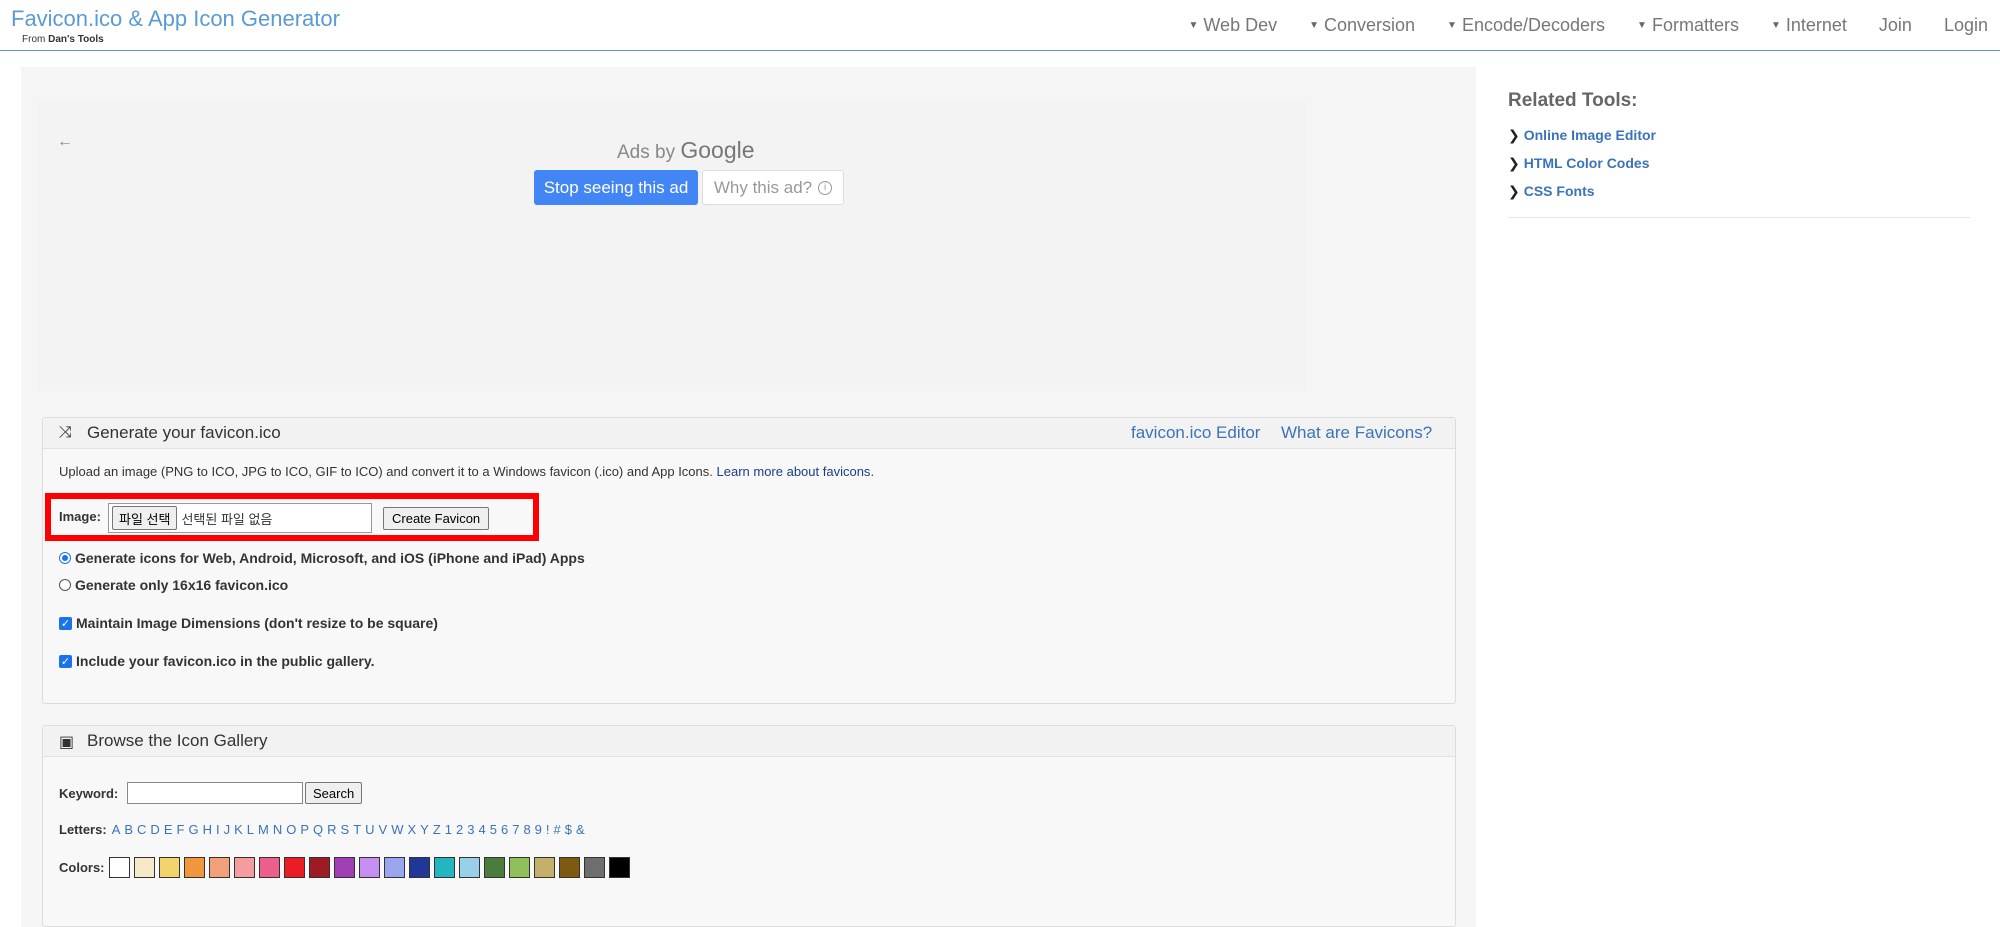  I want to click on nav-conversion: ▼ Conversion, so click(1362, 25).